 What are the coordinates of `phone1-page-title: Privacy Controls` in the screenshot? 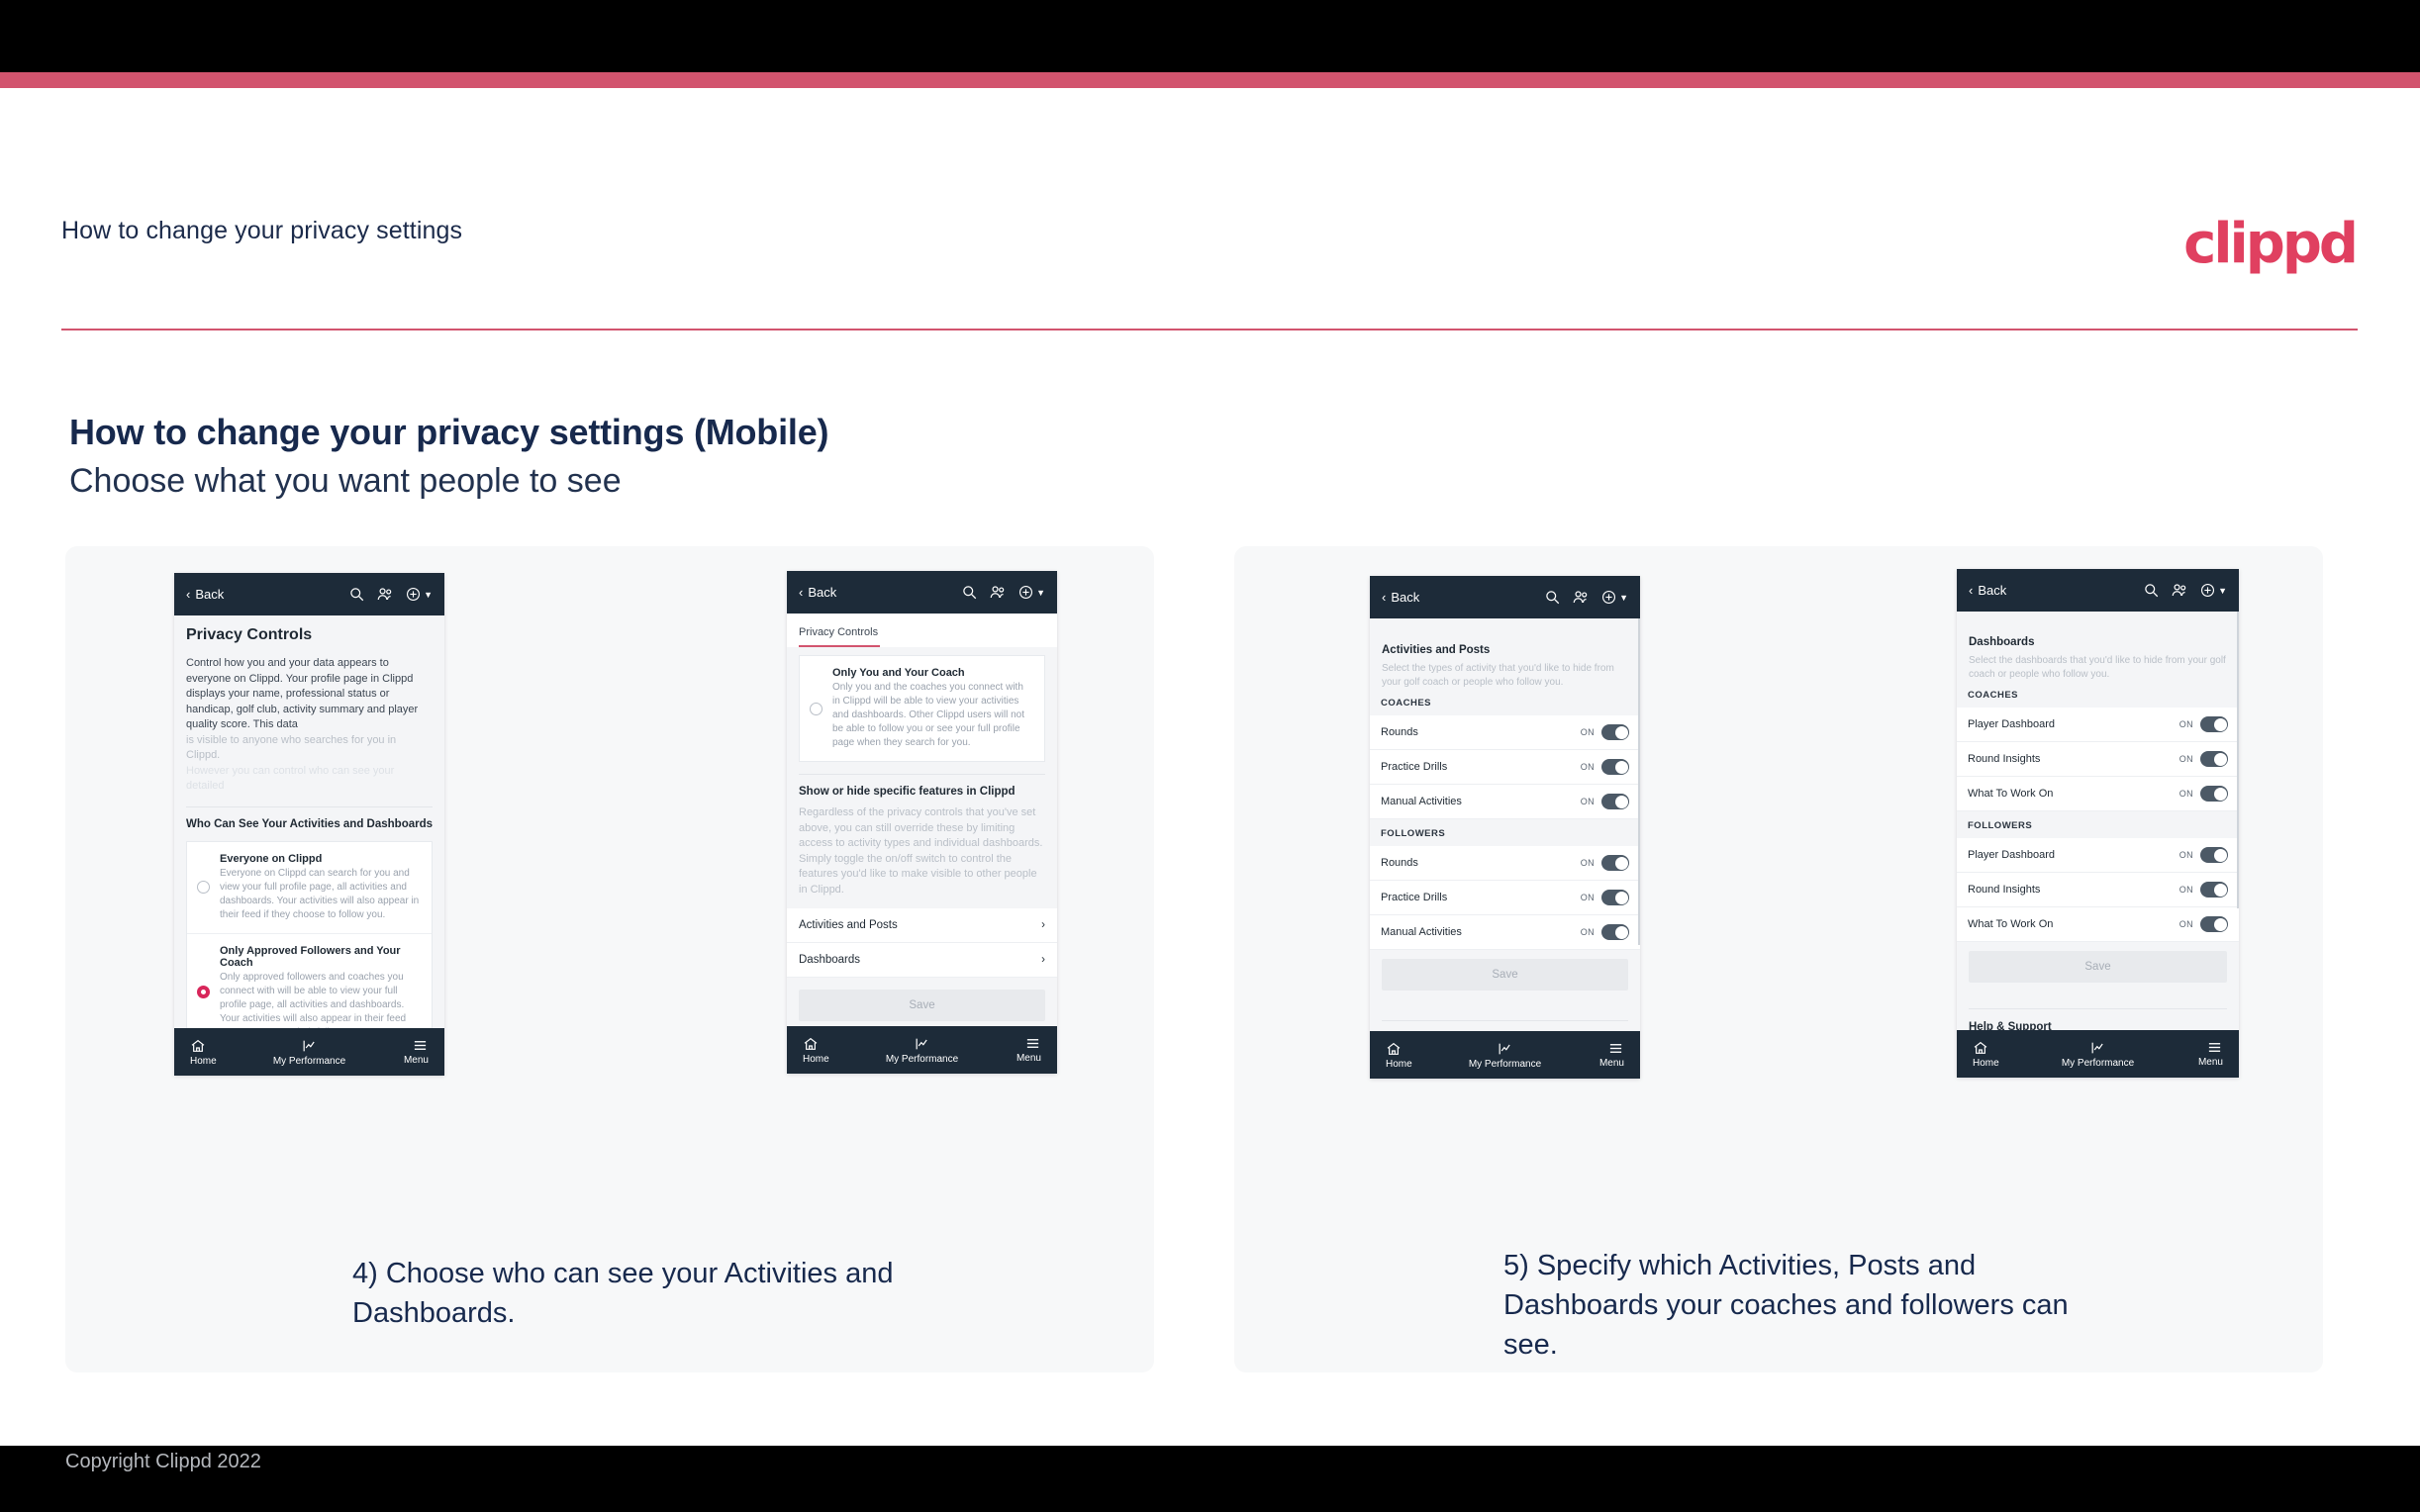 It's located at (249, 635).